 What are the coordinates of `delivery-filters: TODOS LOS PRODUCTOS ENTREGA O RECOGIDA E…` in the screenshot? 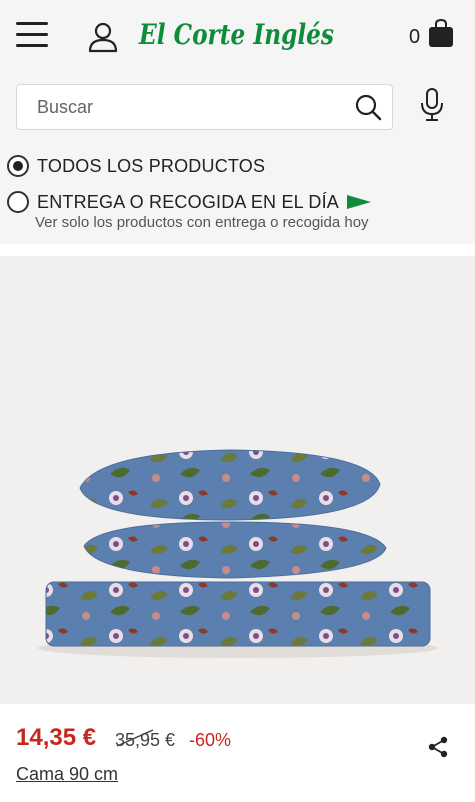 It's located at (237, 191).